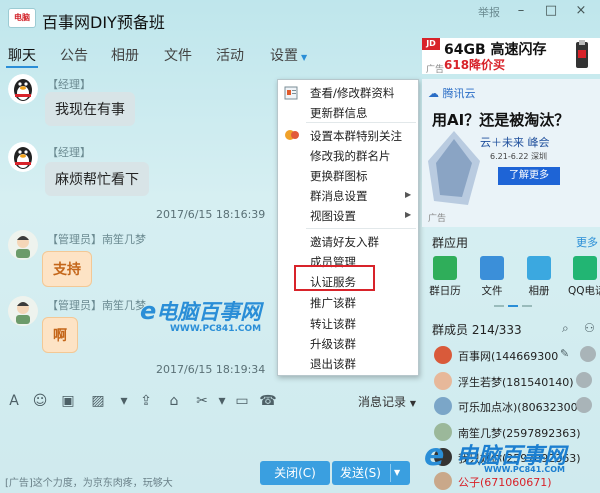 Image resolution: width=600 pixels, height=493 pixels. Describe the element at coordinates (511, 56) in the screenshot. I see `top-ad-banner: JD 64GB 高速闪存 618降价买` at that location.